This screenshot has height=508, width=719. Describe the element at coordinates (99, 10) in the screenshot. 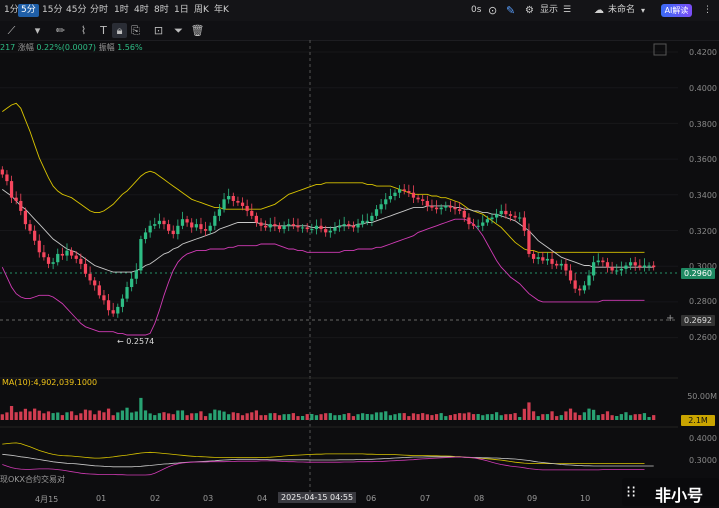

I see `tf-timeshare: 分时` at that location.